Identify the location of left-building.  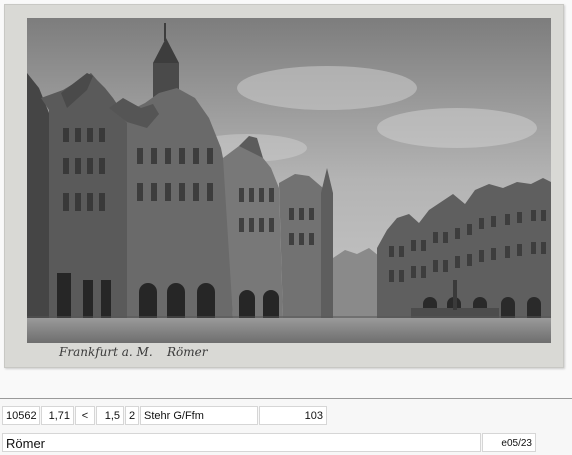
(38, 195).